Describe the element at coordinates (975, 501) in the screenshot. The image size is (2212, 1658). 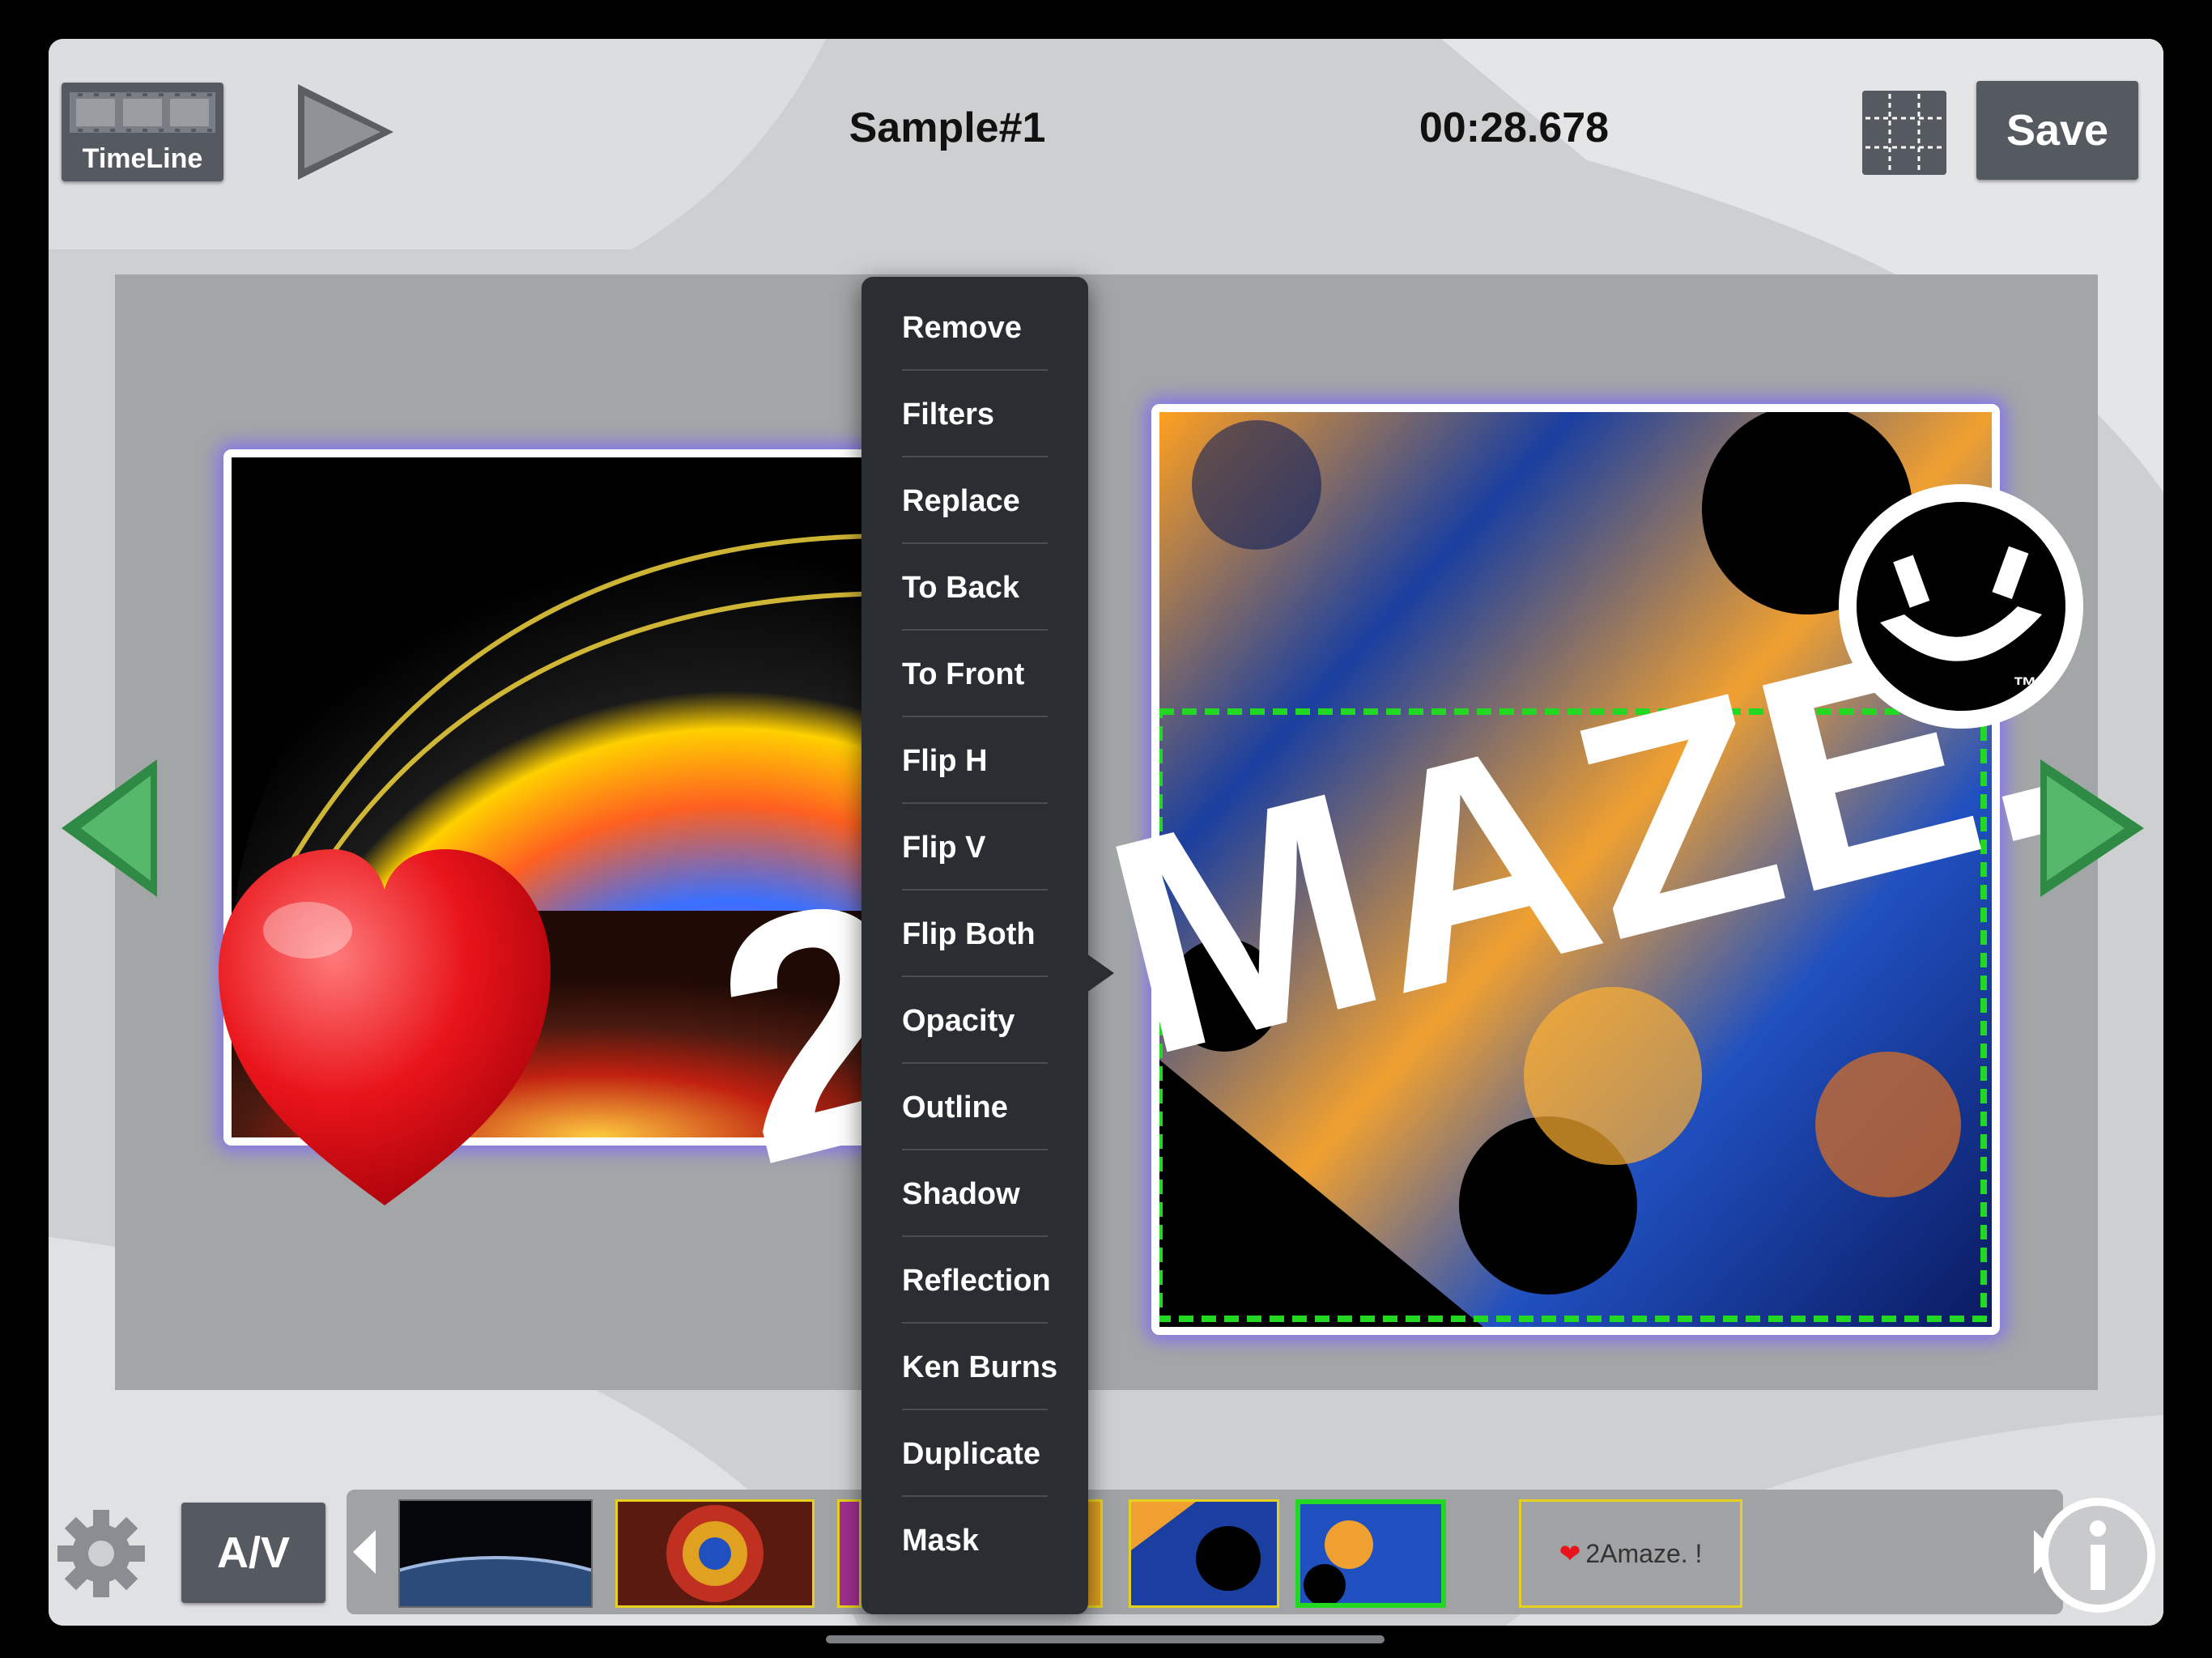
I see `menu-item-replace: Replace` at that location.